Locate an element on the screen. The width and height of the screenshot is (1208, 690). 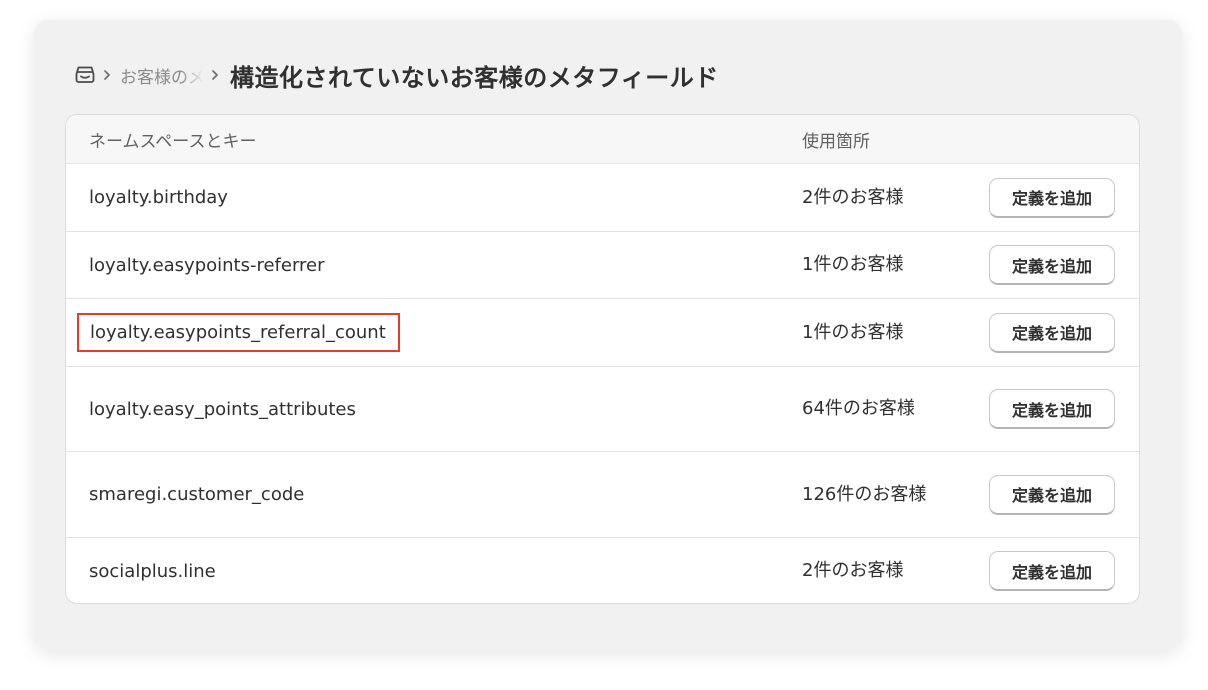
metafield-key: socialplus.line is located at coordinates (152, 571).